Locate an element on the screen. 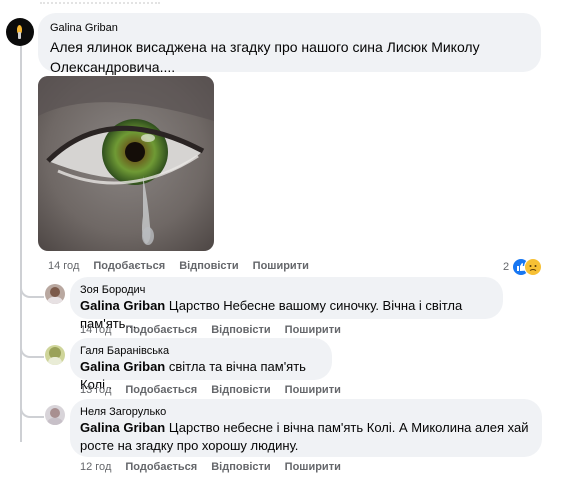 This screenshot has width=566, height=477. reply-time: 14 год is located at coordinates (95, 330).